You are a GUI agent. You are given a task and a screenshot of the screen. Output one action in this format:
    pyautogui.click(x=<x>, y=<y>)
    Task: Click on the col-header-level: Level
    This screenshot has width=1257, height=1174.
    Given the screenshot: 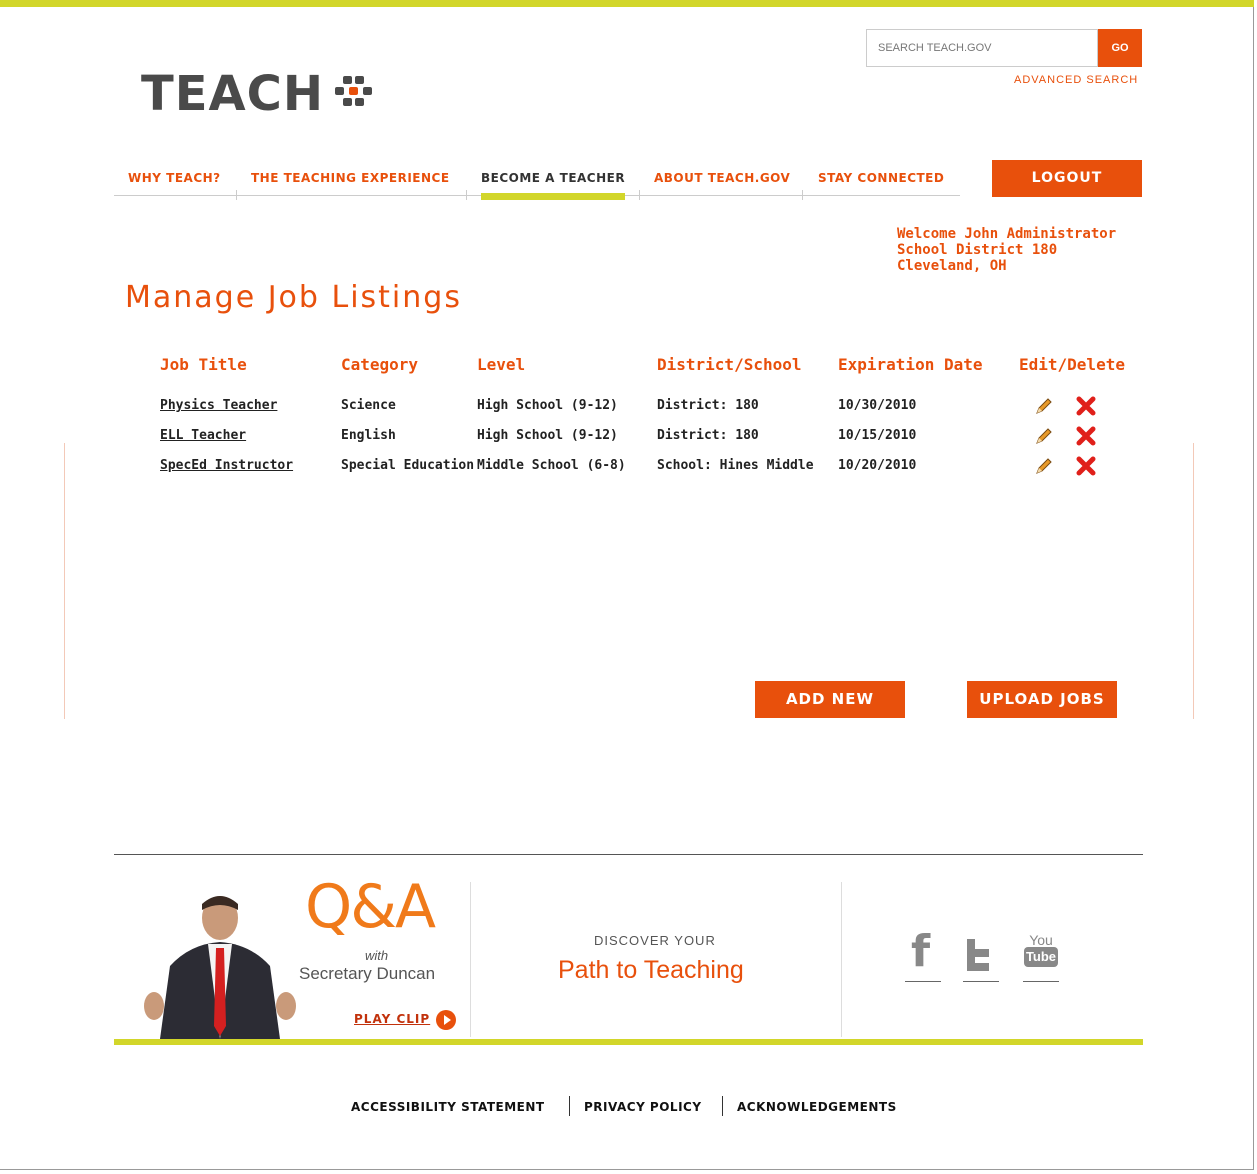 What is the action you would take?
    pyautogui.click(x=501, y=364)
    